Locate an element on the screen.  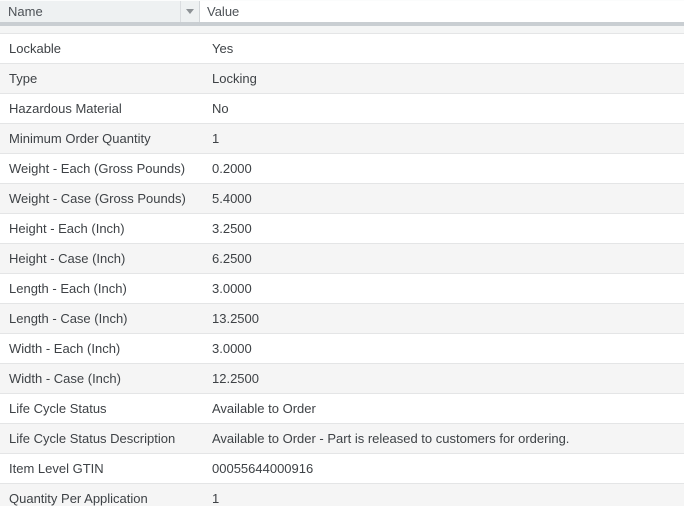
property-value-cell: Locking is located at coordinates (234, 78).